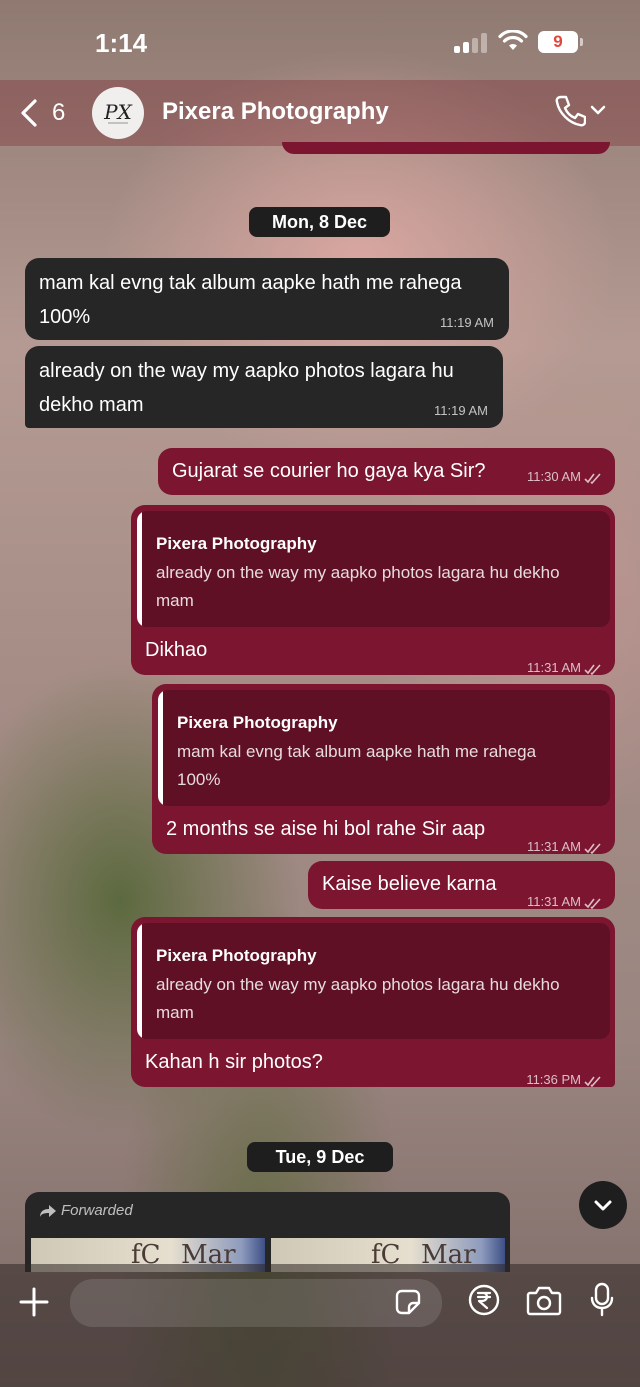 Image resolution: width=640 pixels, height=1387 pixels. What do you see at coordinates (234, 1062) in the screenshot?
I see `message-text: Kahan h sir photos?` at bounding box center [234, 1062].